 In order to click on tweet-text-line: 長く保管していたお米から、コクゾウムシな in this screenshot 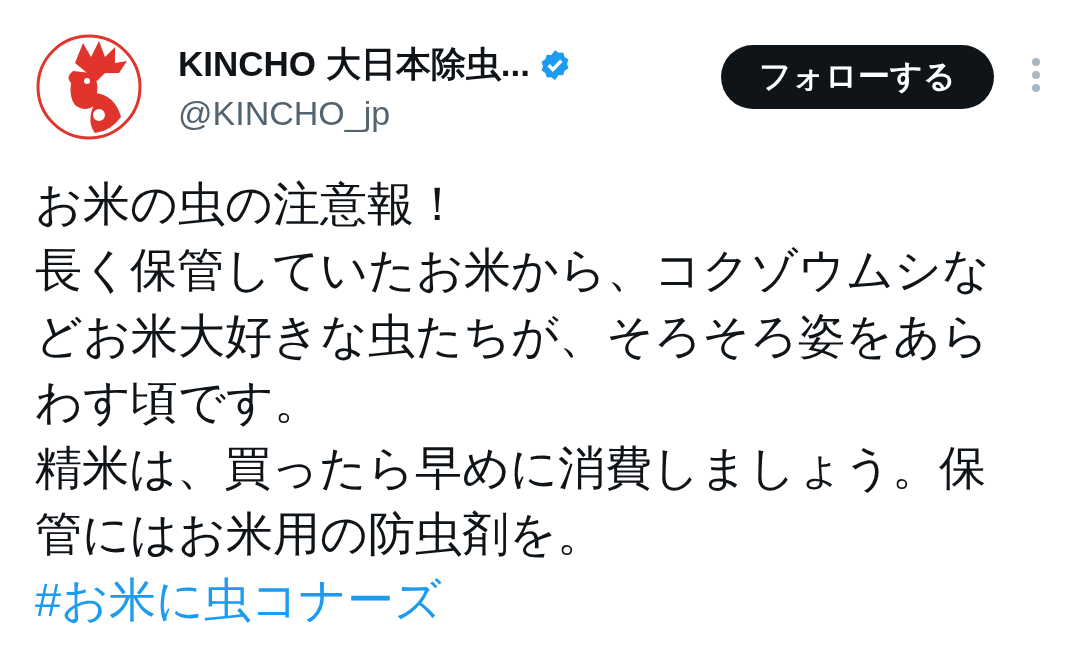, I will do `click(513, 270)`.